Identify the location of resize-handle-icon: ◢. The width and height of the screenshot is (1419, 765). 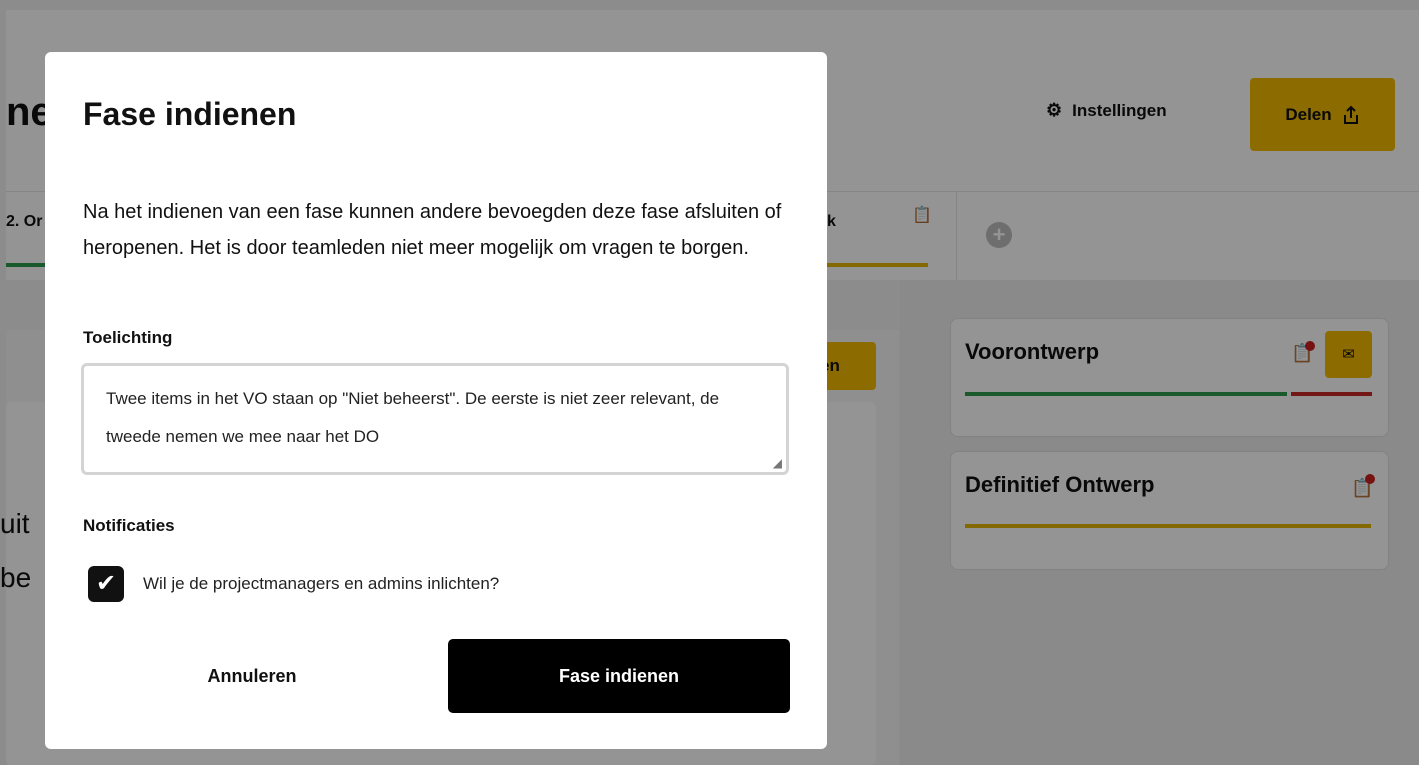
(777, 463).